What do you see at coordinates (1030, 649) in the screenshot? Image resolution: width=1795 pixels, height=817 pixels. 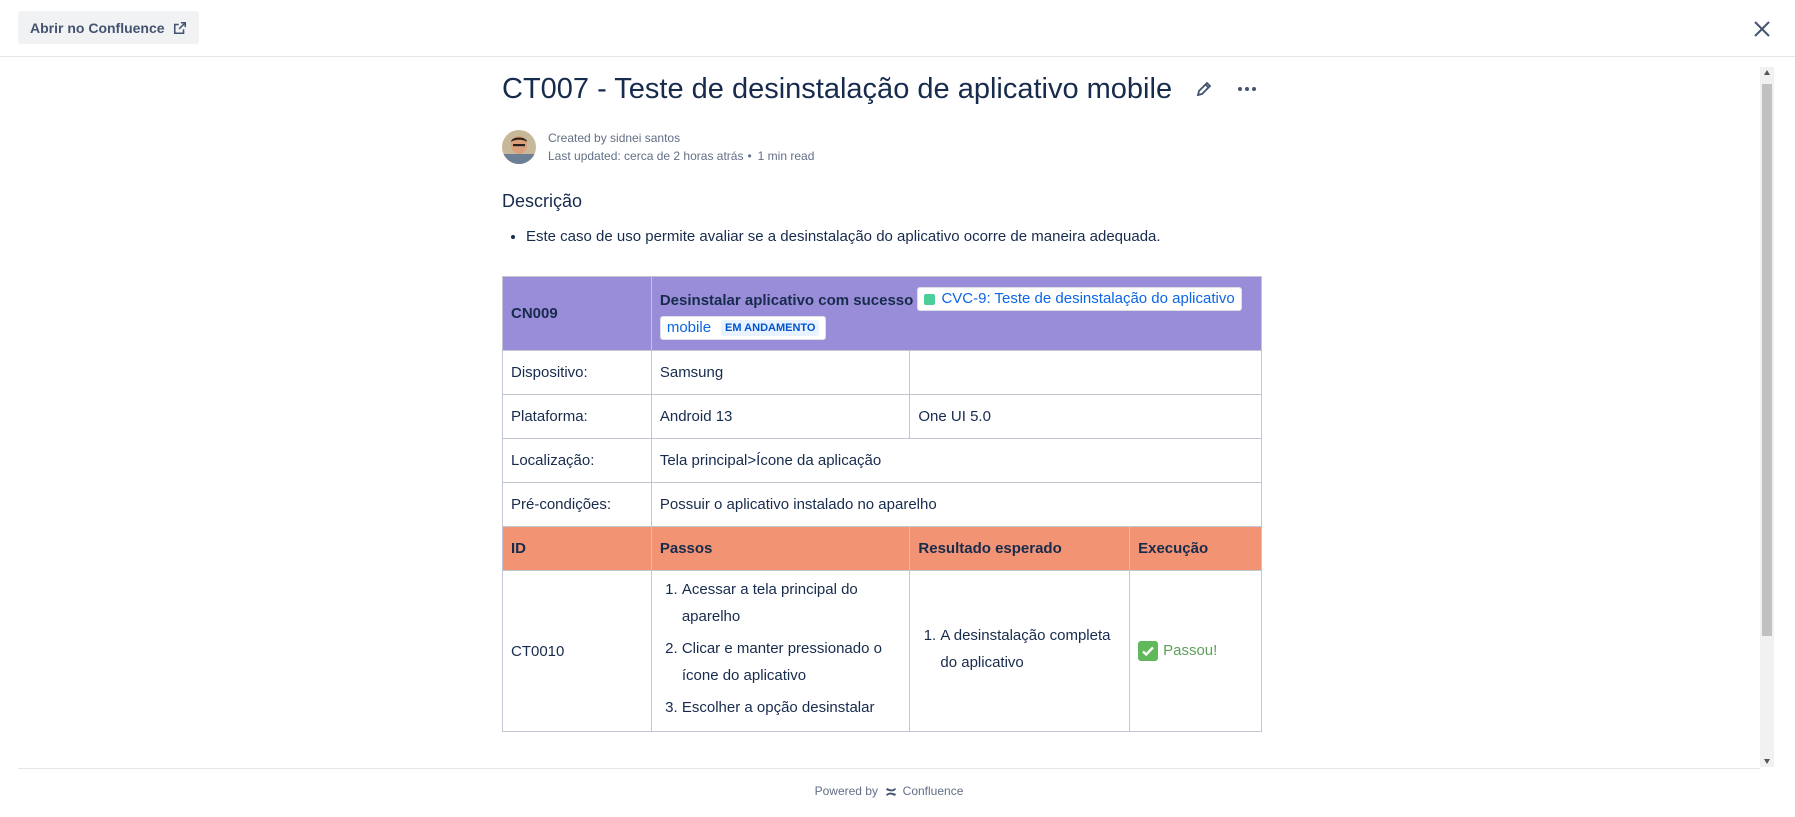 I see `list-item: A desinstalação completa do aplicativo` at bounding box center [1030, 649].